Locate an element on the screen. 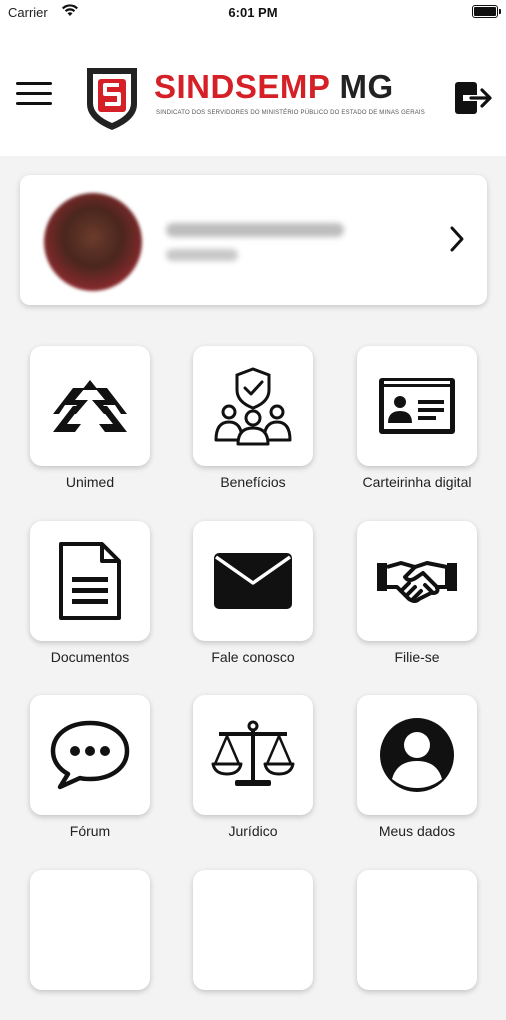 This screenshot has height=1020, width=506. tile-label: Fale conosco is located at coordinates (253, 657).